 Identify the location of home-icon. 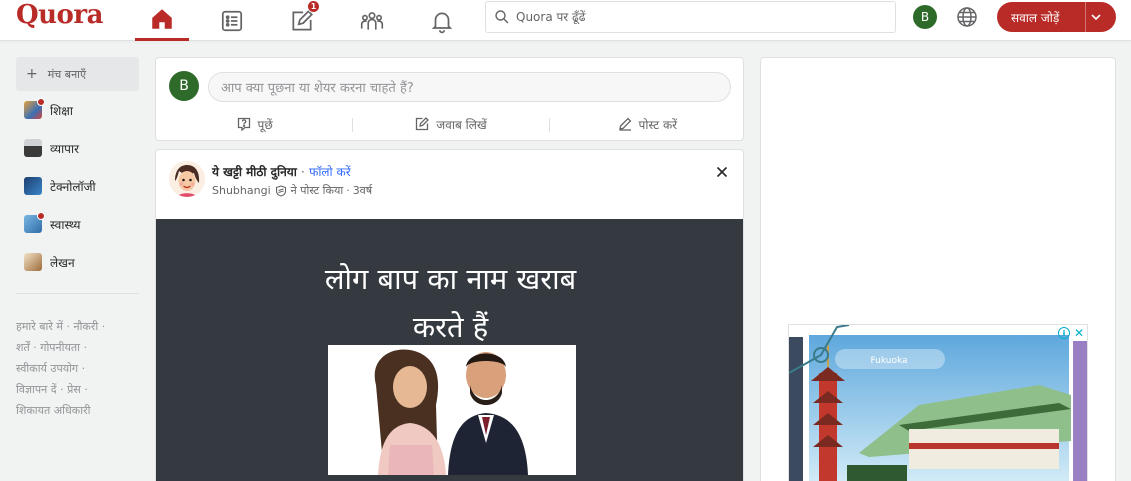
(162, 19).